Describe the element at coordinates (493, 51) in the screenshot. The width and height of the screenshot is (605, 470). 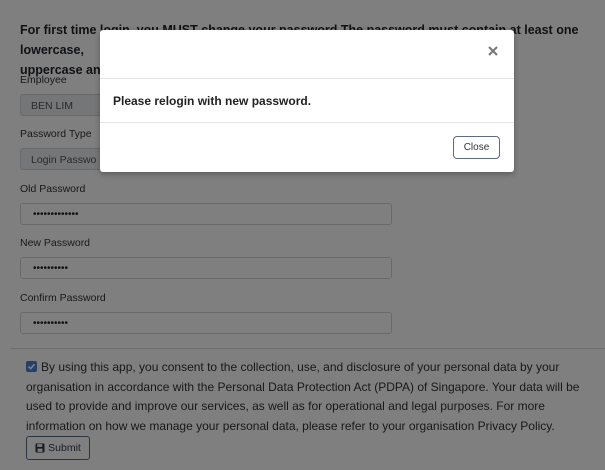
I see `close-icon` at that location.